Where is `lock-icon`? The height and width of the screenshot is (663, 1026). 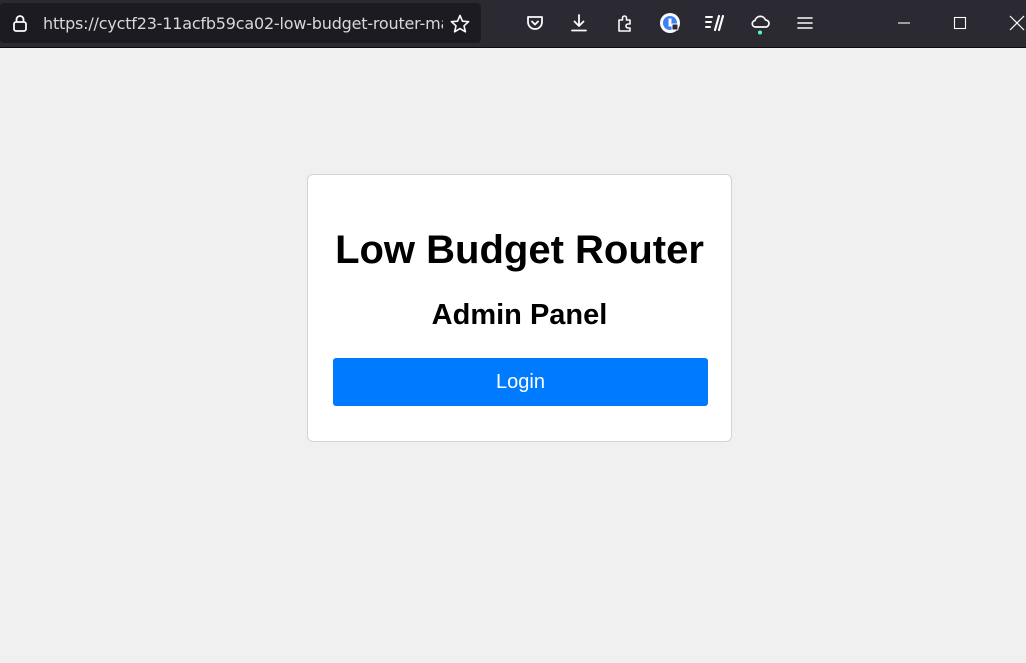 lock-icon is located at coordinates (20, 23).